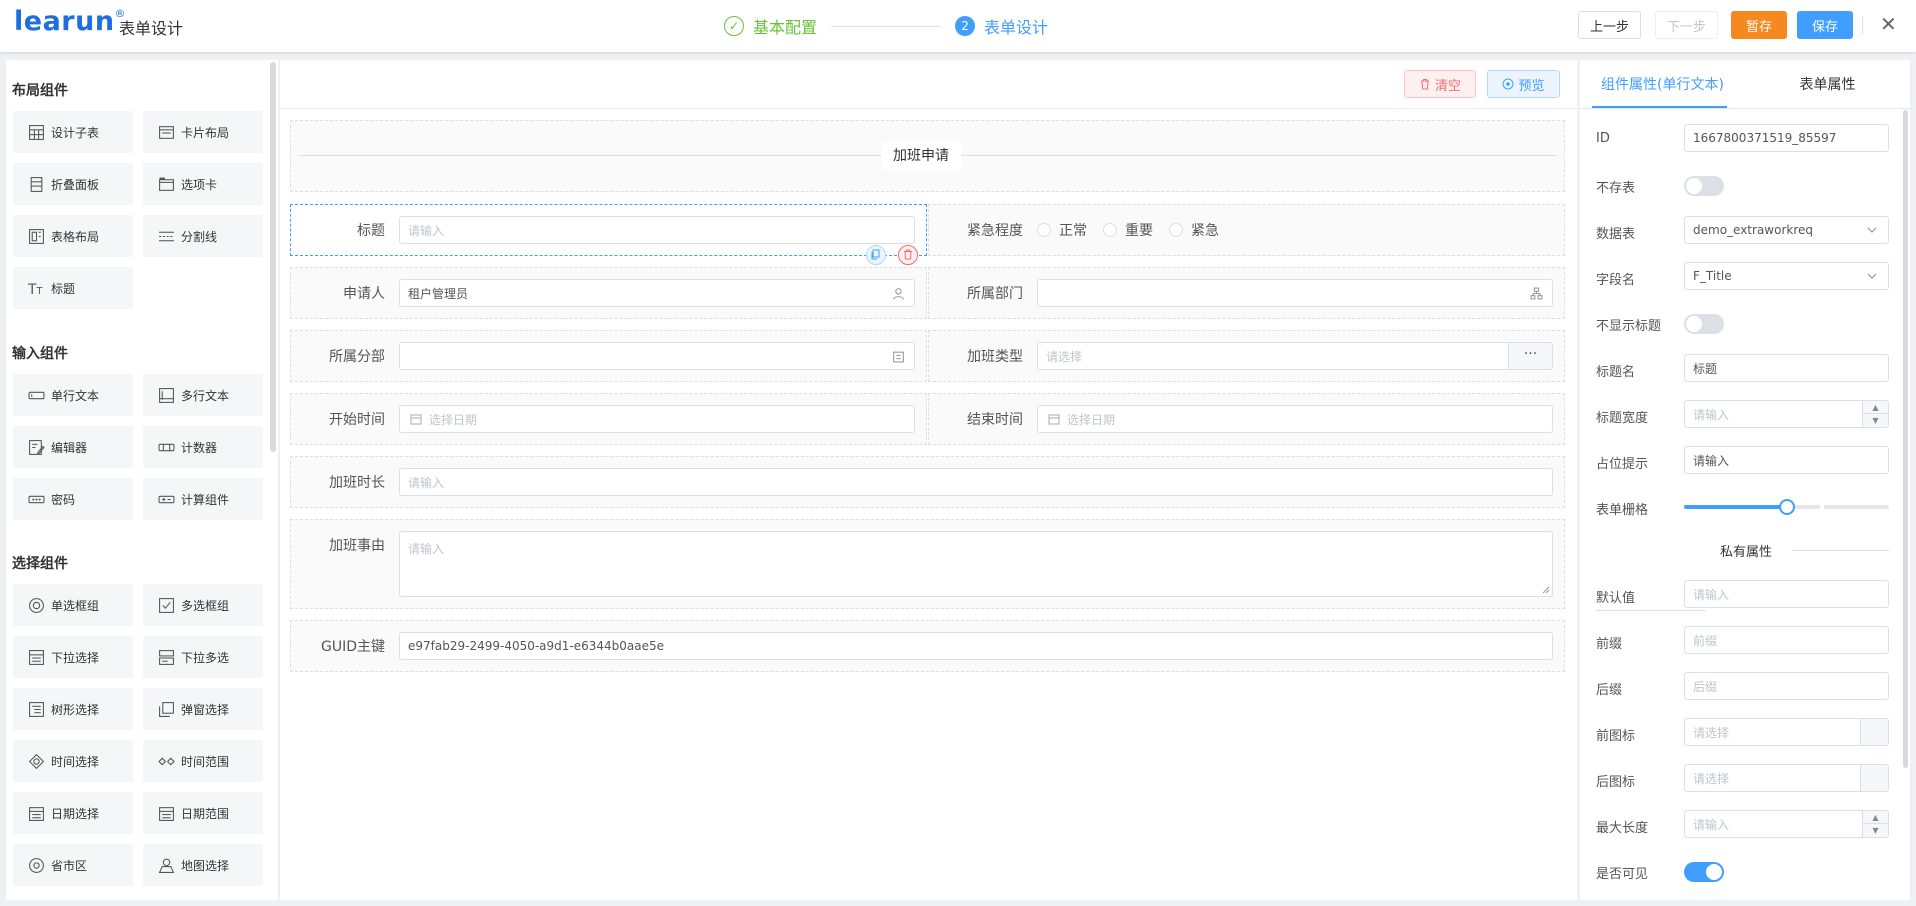  What do you see at coordinates (1704, 324) in the screenshot?
I see `hide-title-toggle` at bounding box center [1704, 324].